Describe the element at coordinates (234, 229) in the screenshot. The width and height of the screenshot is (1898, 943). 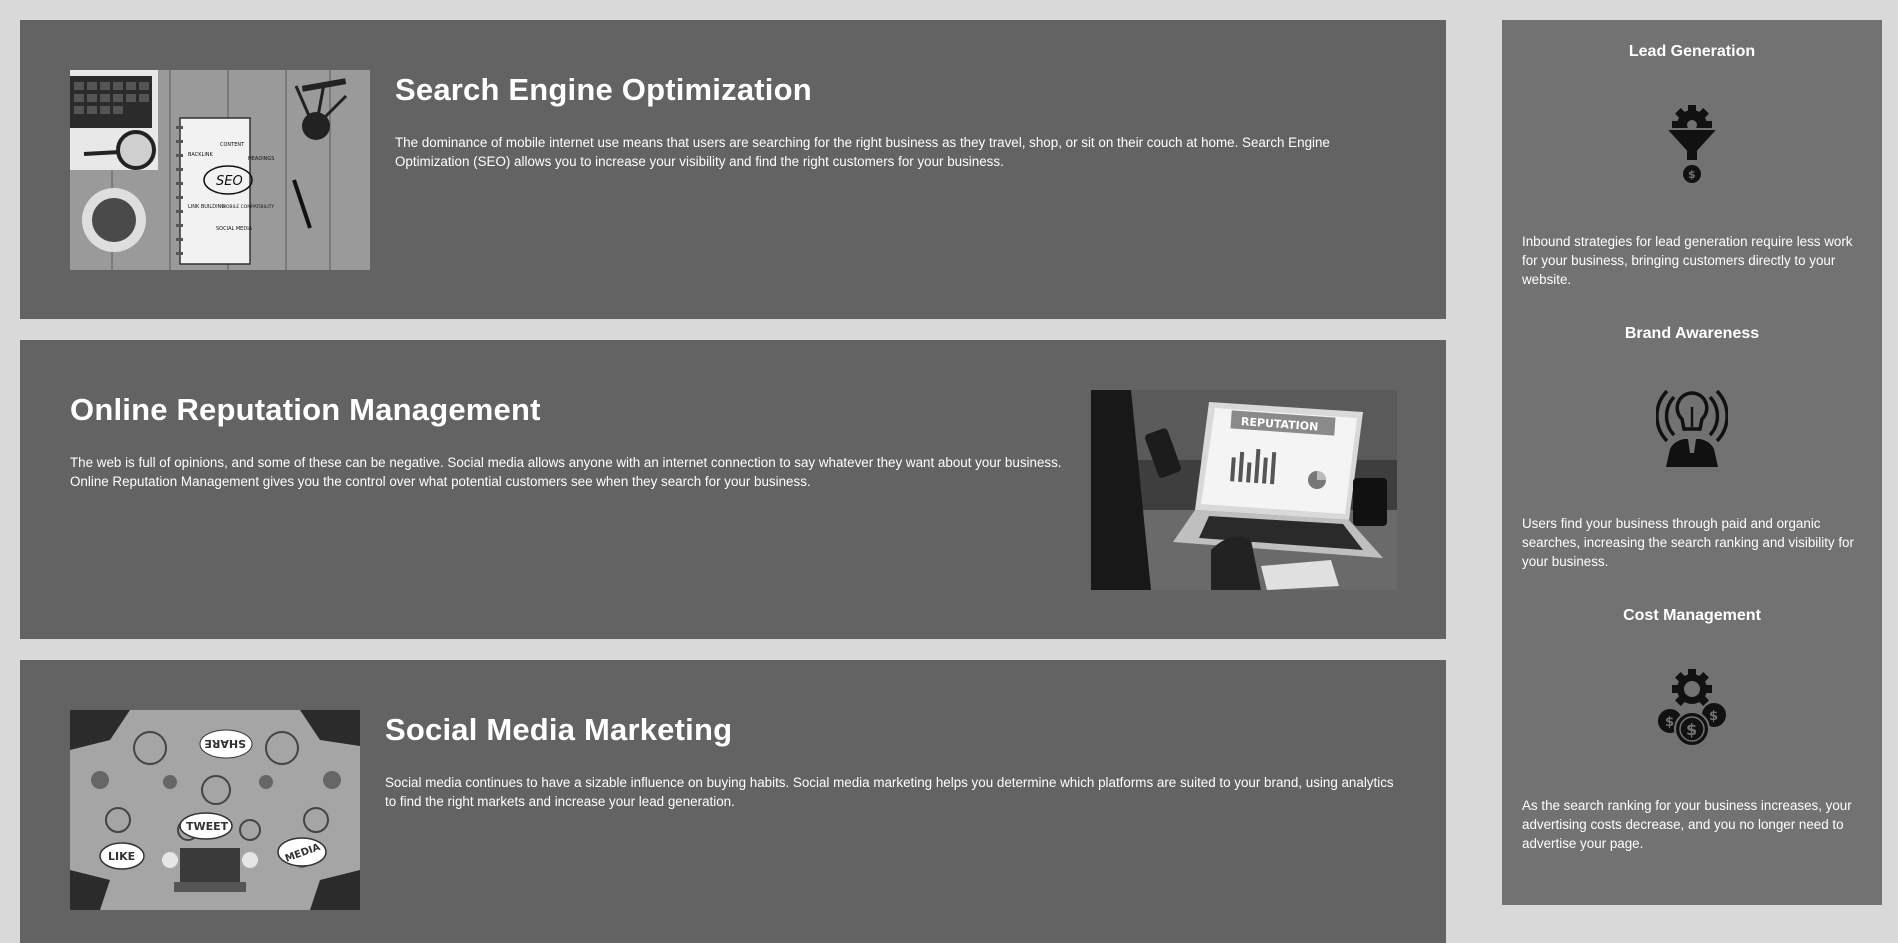
I see `social-media-image-label: SOCIAL MEDIA` at that location.